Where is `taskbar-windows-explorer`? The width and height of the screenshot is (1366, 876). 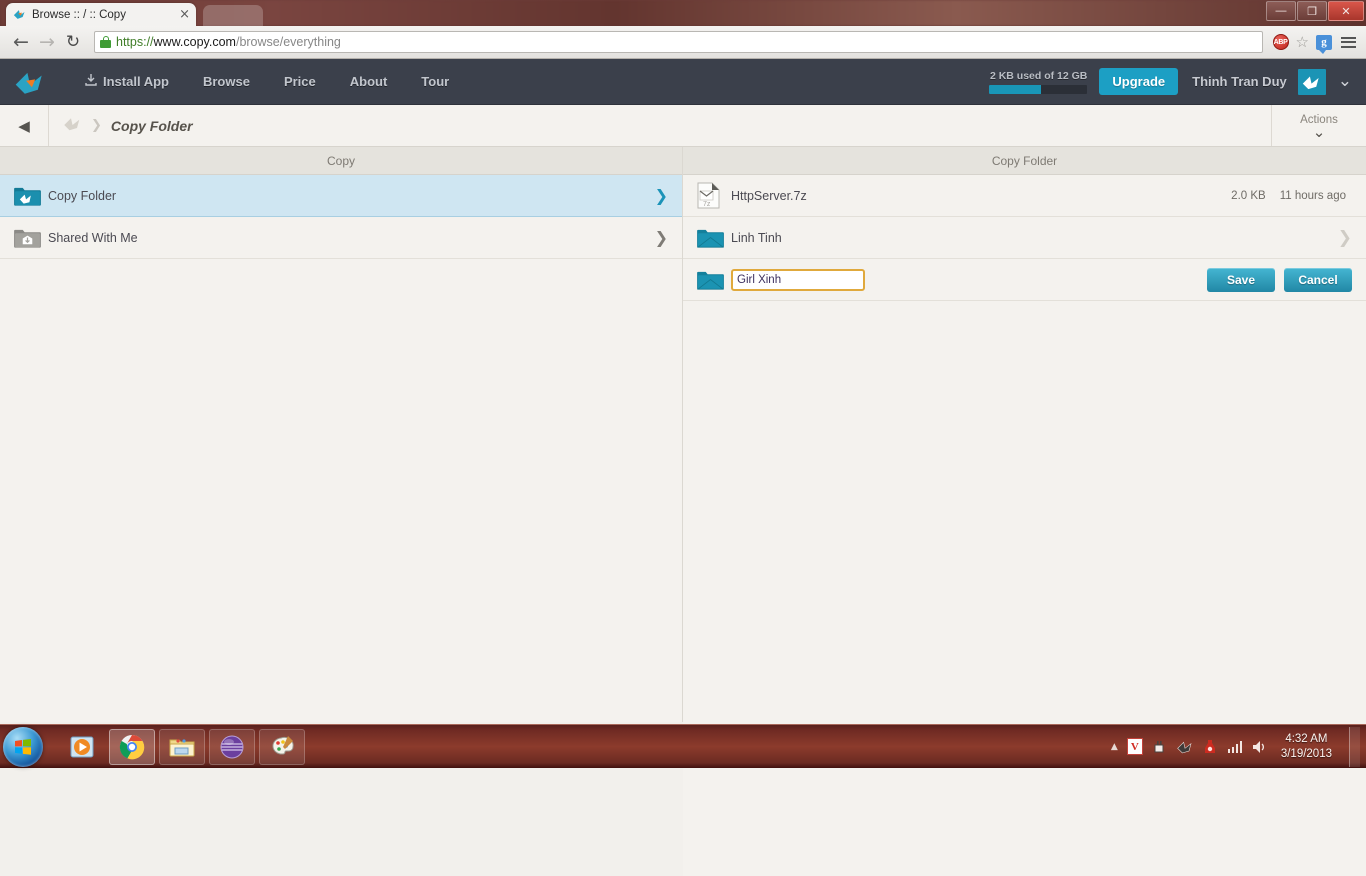 taskbar-windows-explorer is located at coordinates (182, 747).